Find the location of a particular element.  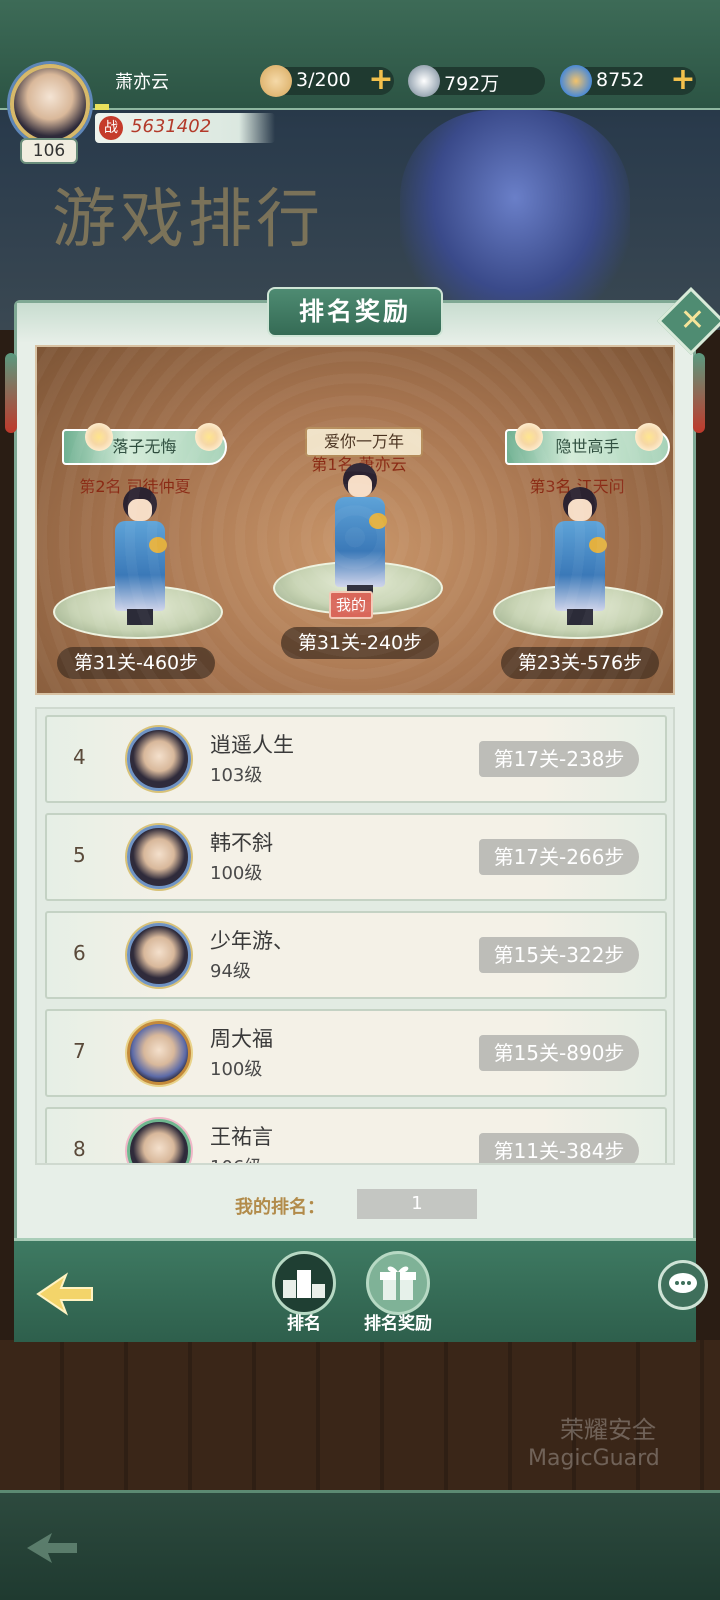

player-score: 第17关-266步 is located at coordinates (559, 857).